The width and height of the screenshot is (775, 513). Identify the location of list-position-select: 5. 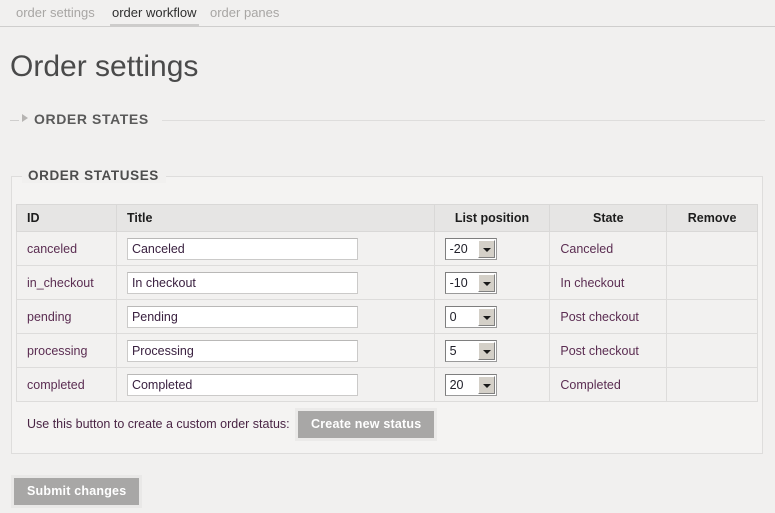
(470, 350).